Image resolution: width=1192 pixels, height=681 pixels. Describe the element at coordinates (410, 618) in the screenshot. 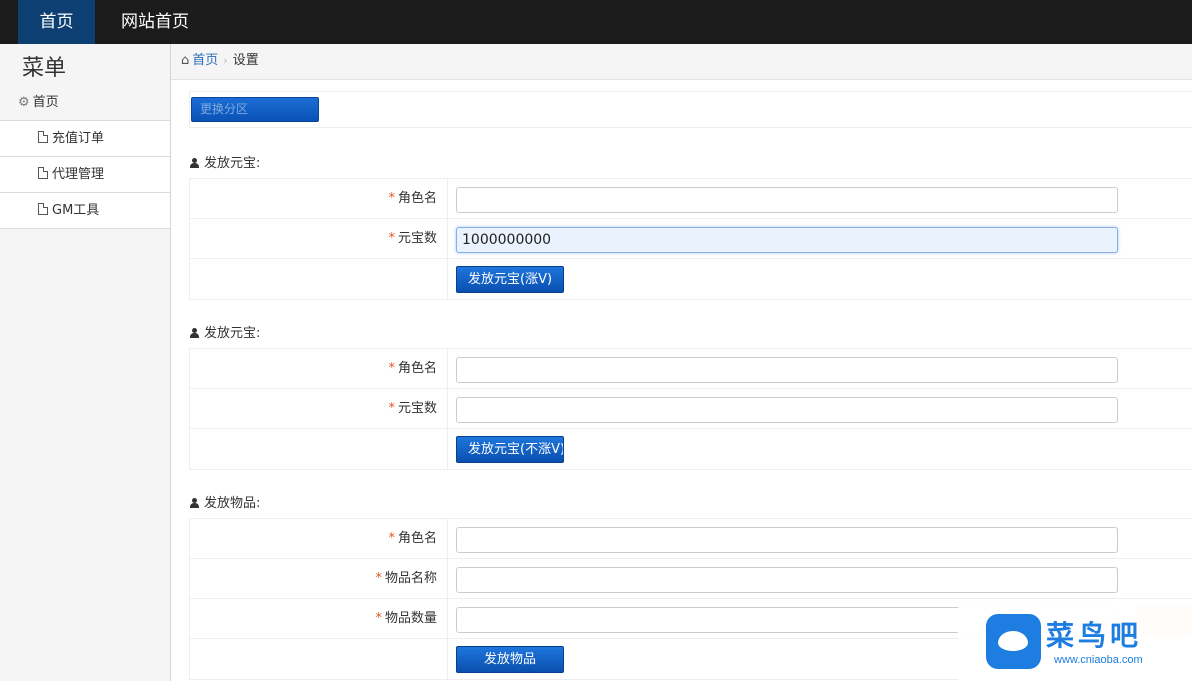

I see `field-label-text: 物品数量` at that location.